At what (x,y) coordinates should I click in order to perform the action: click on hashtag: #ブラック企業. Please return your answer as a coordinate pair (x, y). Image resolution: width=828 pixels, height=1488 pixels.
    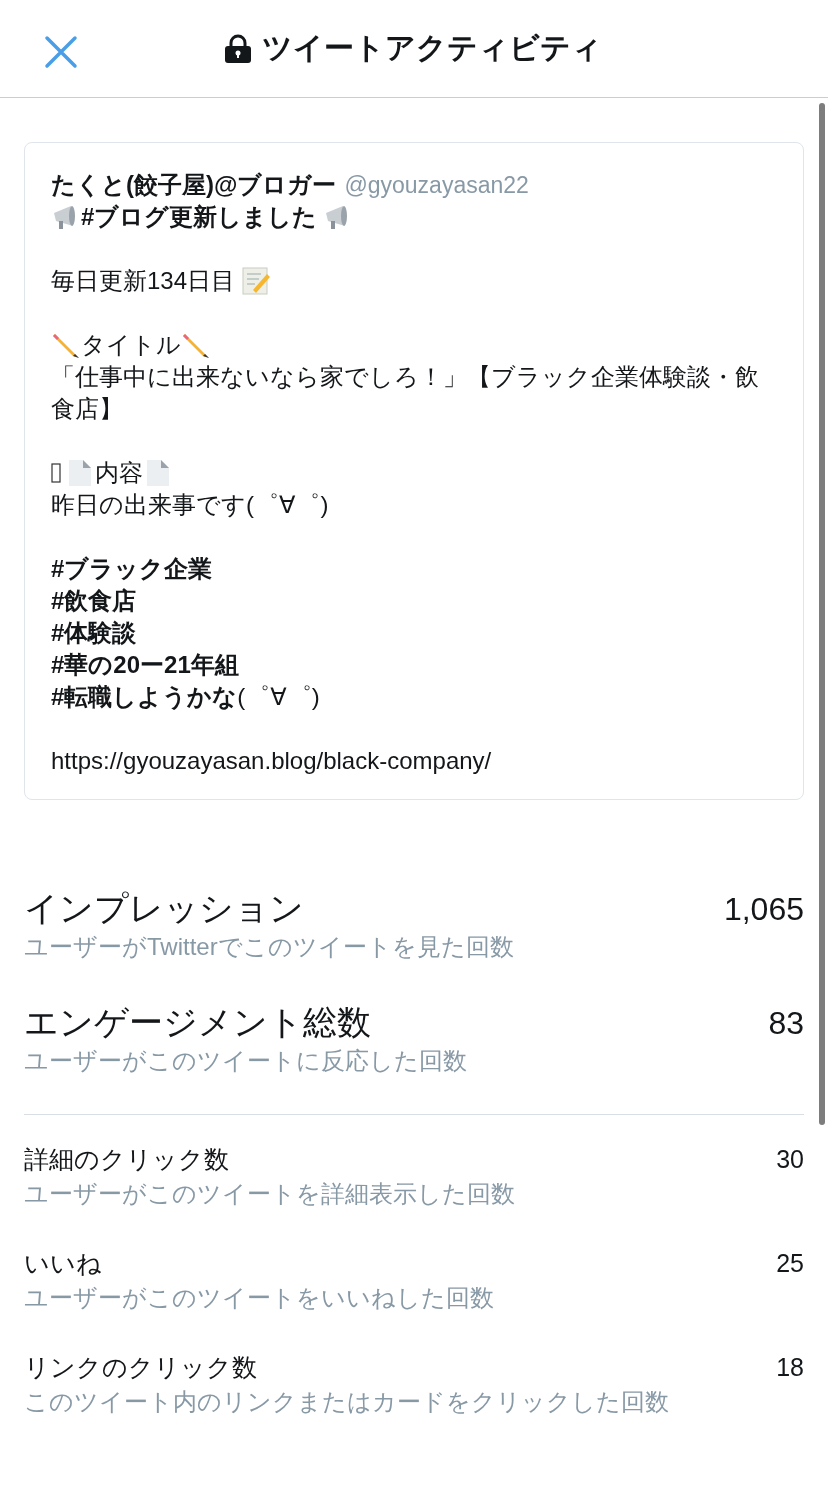
    Looking at the image, I should click on (132, 569).